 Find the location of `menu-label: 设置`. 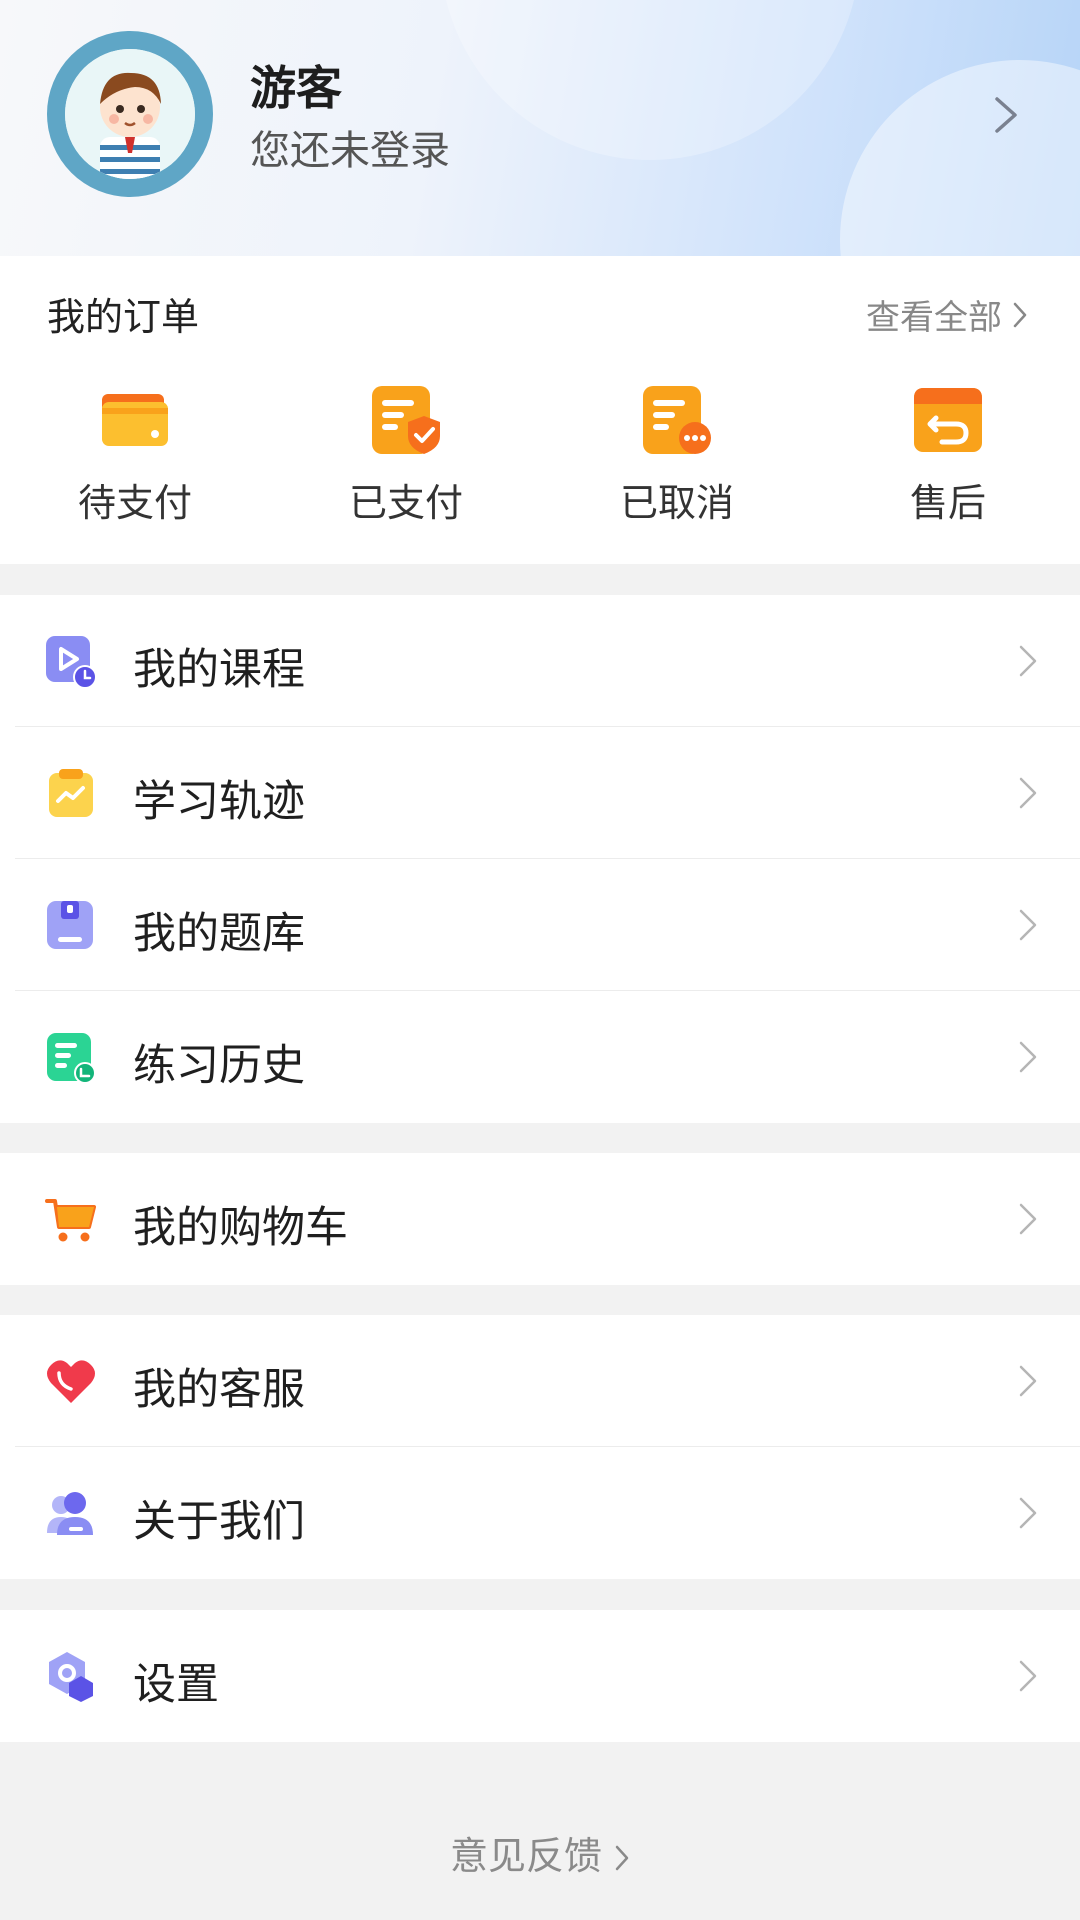

menu-label: 设置 is located at coordinates (176, 1685).